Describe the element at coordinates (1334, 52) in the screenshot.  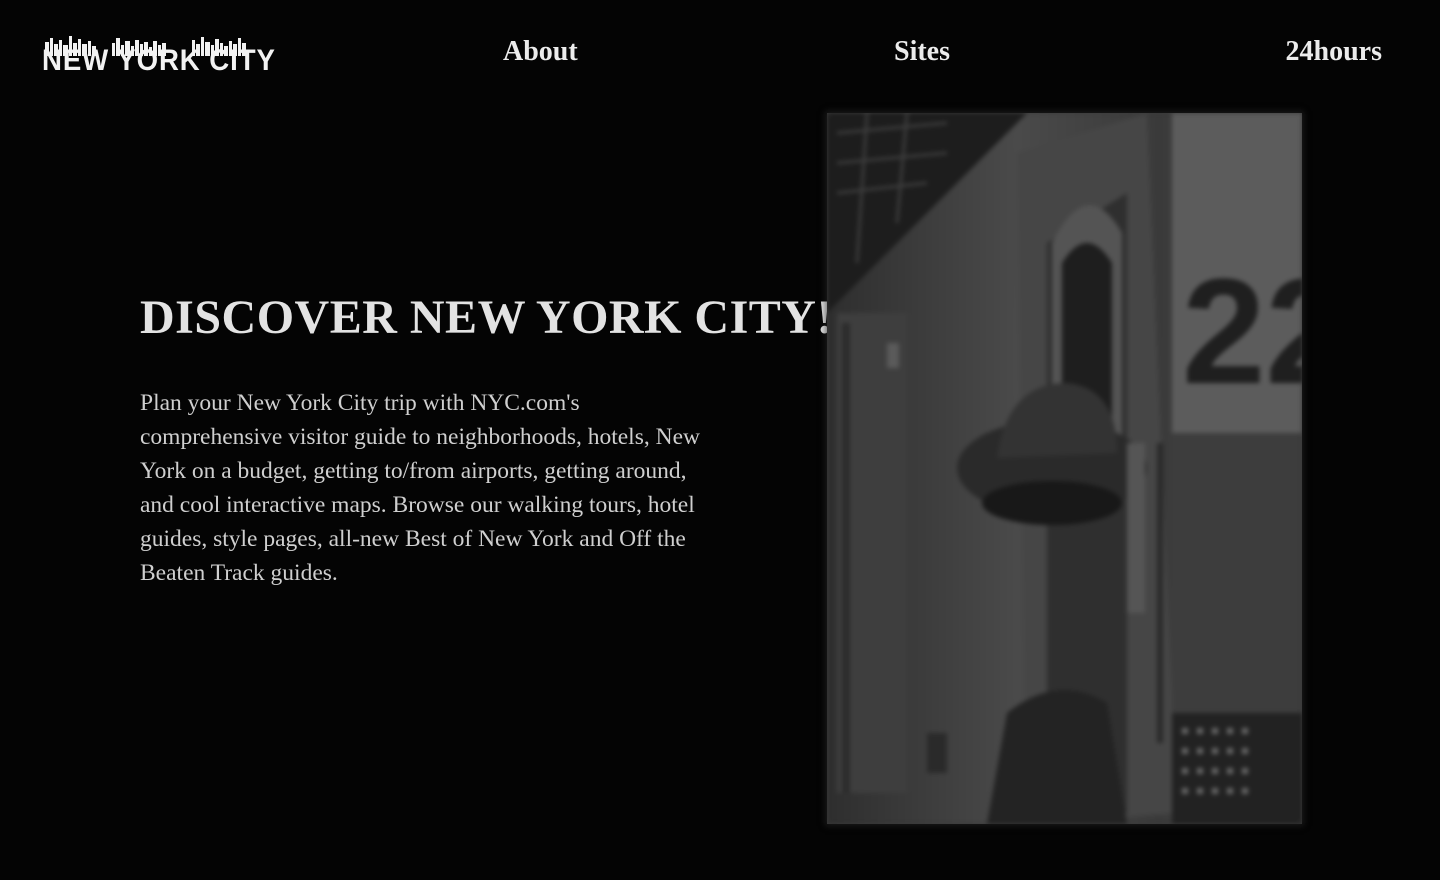
I see `nav-link-24hours: 24hours` at that location.